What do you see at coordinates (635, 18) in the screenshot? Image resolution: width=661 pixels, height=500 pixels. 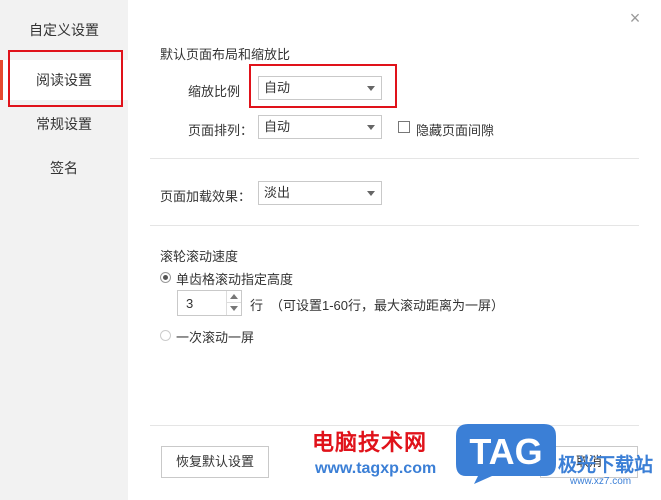 I see `close-icon: ×` at bounding box center [635, 18].